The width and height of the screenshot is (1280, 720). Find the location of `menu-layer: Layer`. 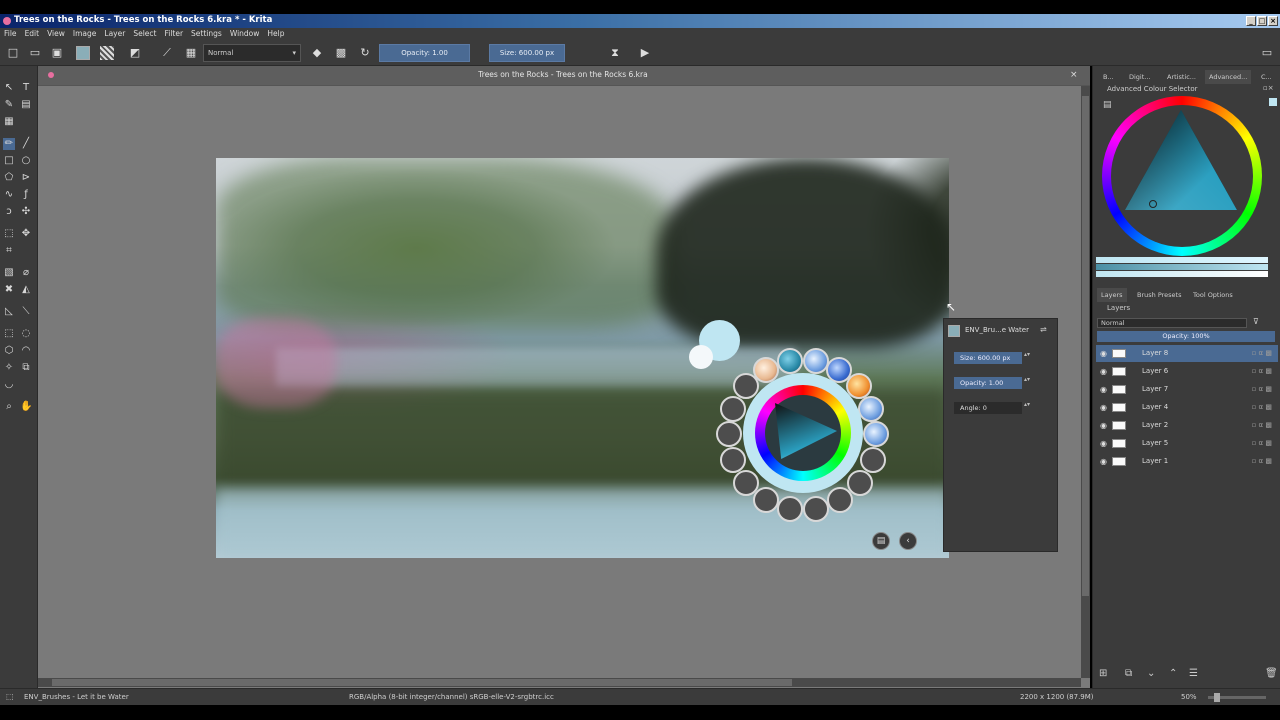

menu-layer: Layer is located at coordinates (114, 34).